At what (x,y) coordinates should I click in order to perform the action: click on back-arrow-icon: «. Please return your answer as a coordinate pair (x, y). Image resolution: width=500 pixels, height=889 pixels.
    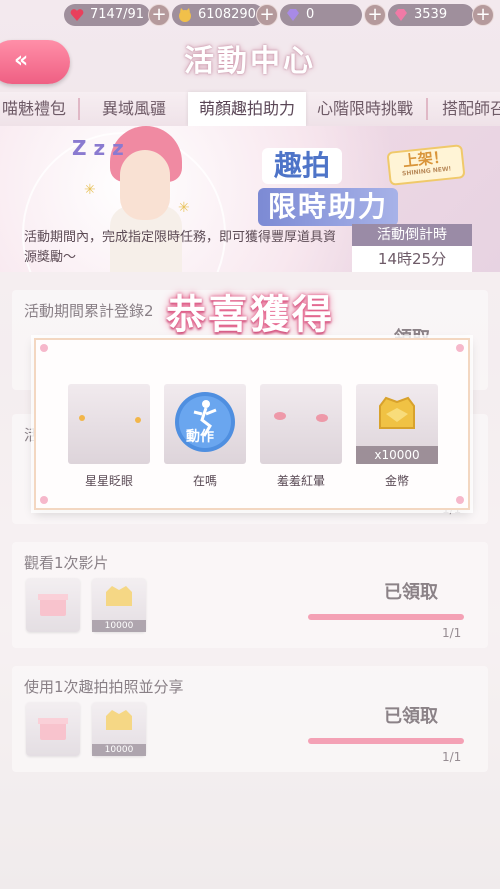
    Looking at the image, I should click on (21, 60).